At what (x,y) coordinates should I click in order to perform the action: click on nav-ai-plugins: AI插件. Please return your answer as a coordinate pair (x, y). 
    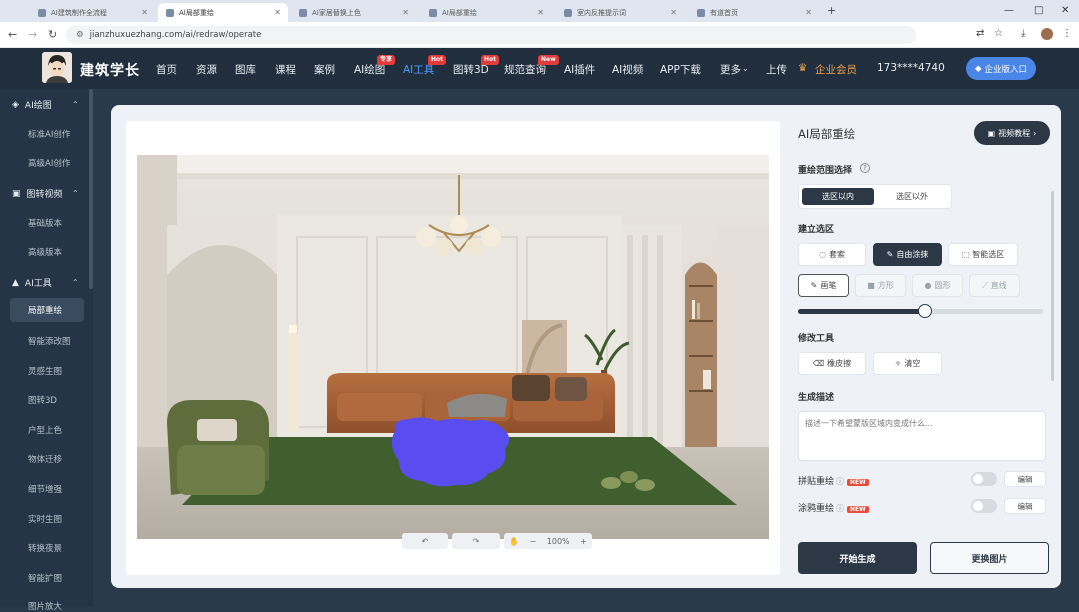
    Looking at the image, I should click on (579, 69).